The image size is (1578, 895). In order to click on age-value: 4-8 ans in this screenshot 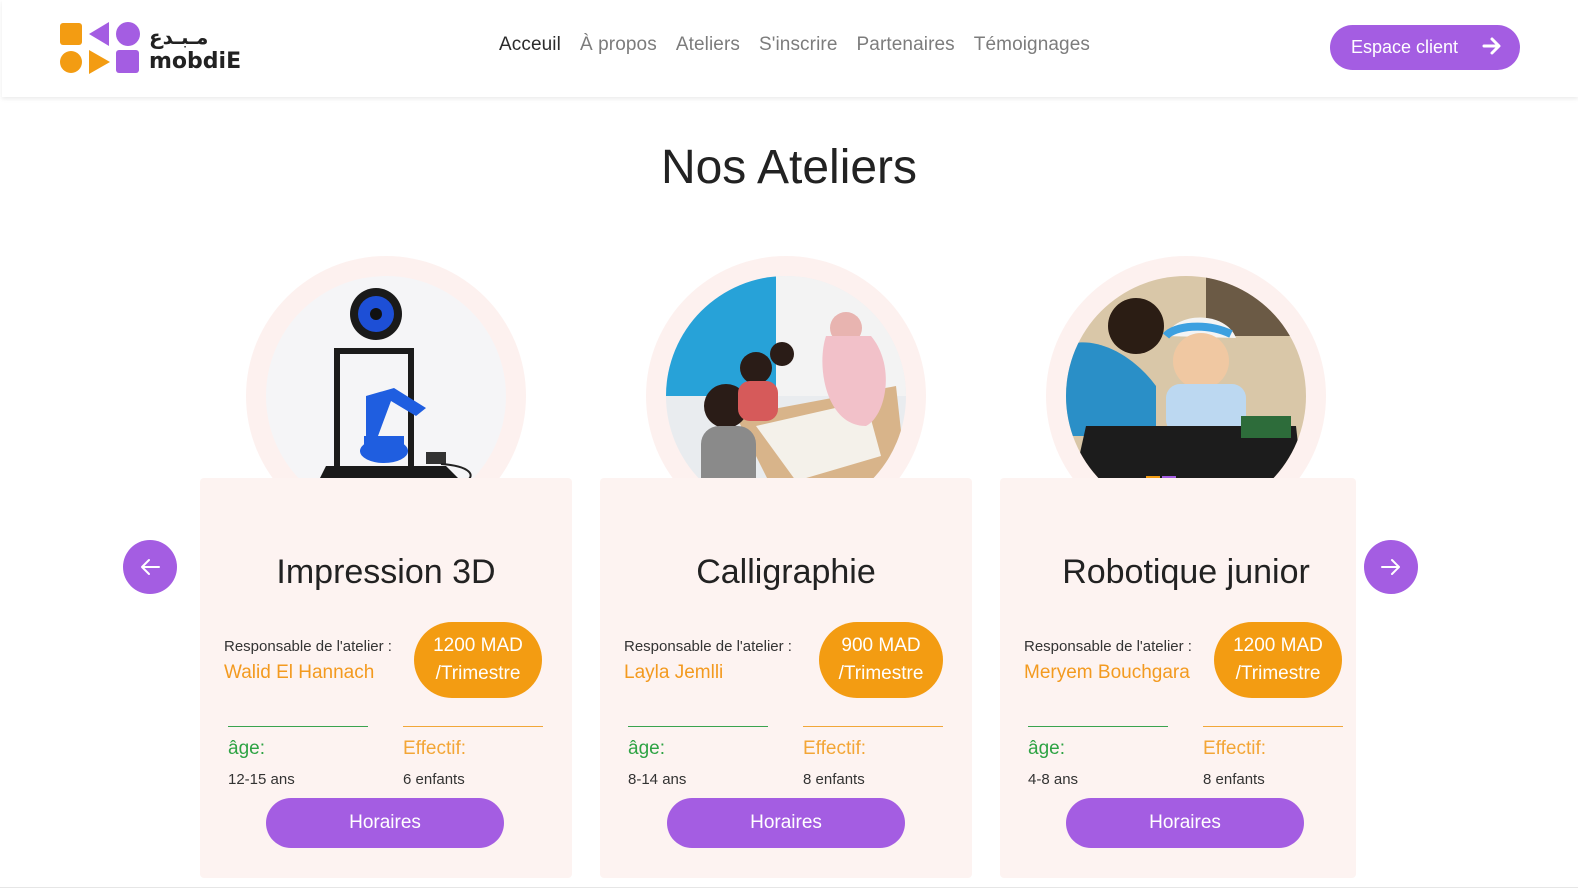, I will do `click(1053, 779)`.